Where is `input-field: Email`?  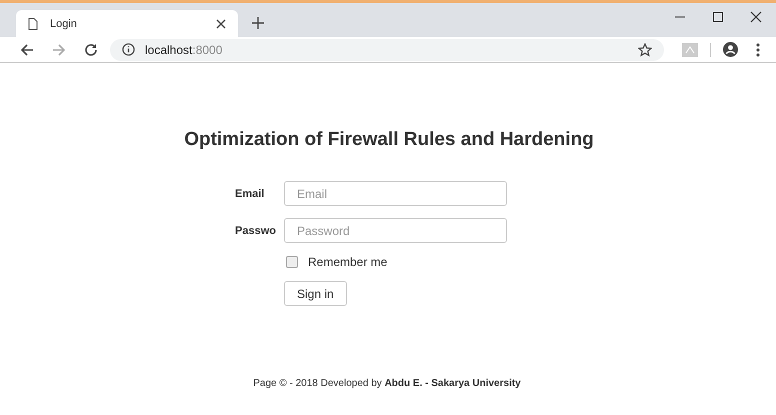
input-field: Email is located at coordinates (395, 193).